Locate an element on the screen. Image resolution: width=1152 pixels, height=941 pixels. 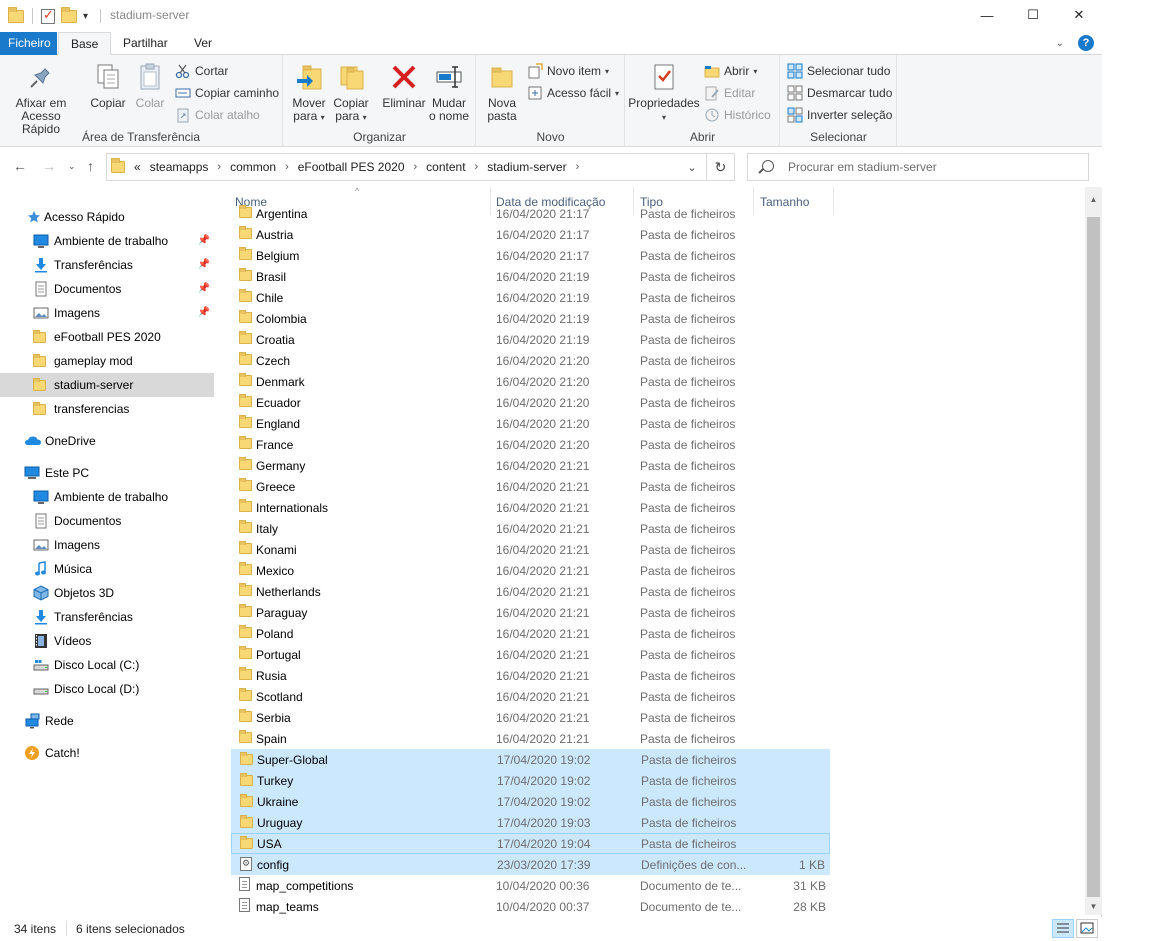
breadcrumb-common: common is located at coordinates (253, 167).